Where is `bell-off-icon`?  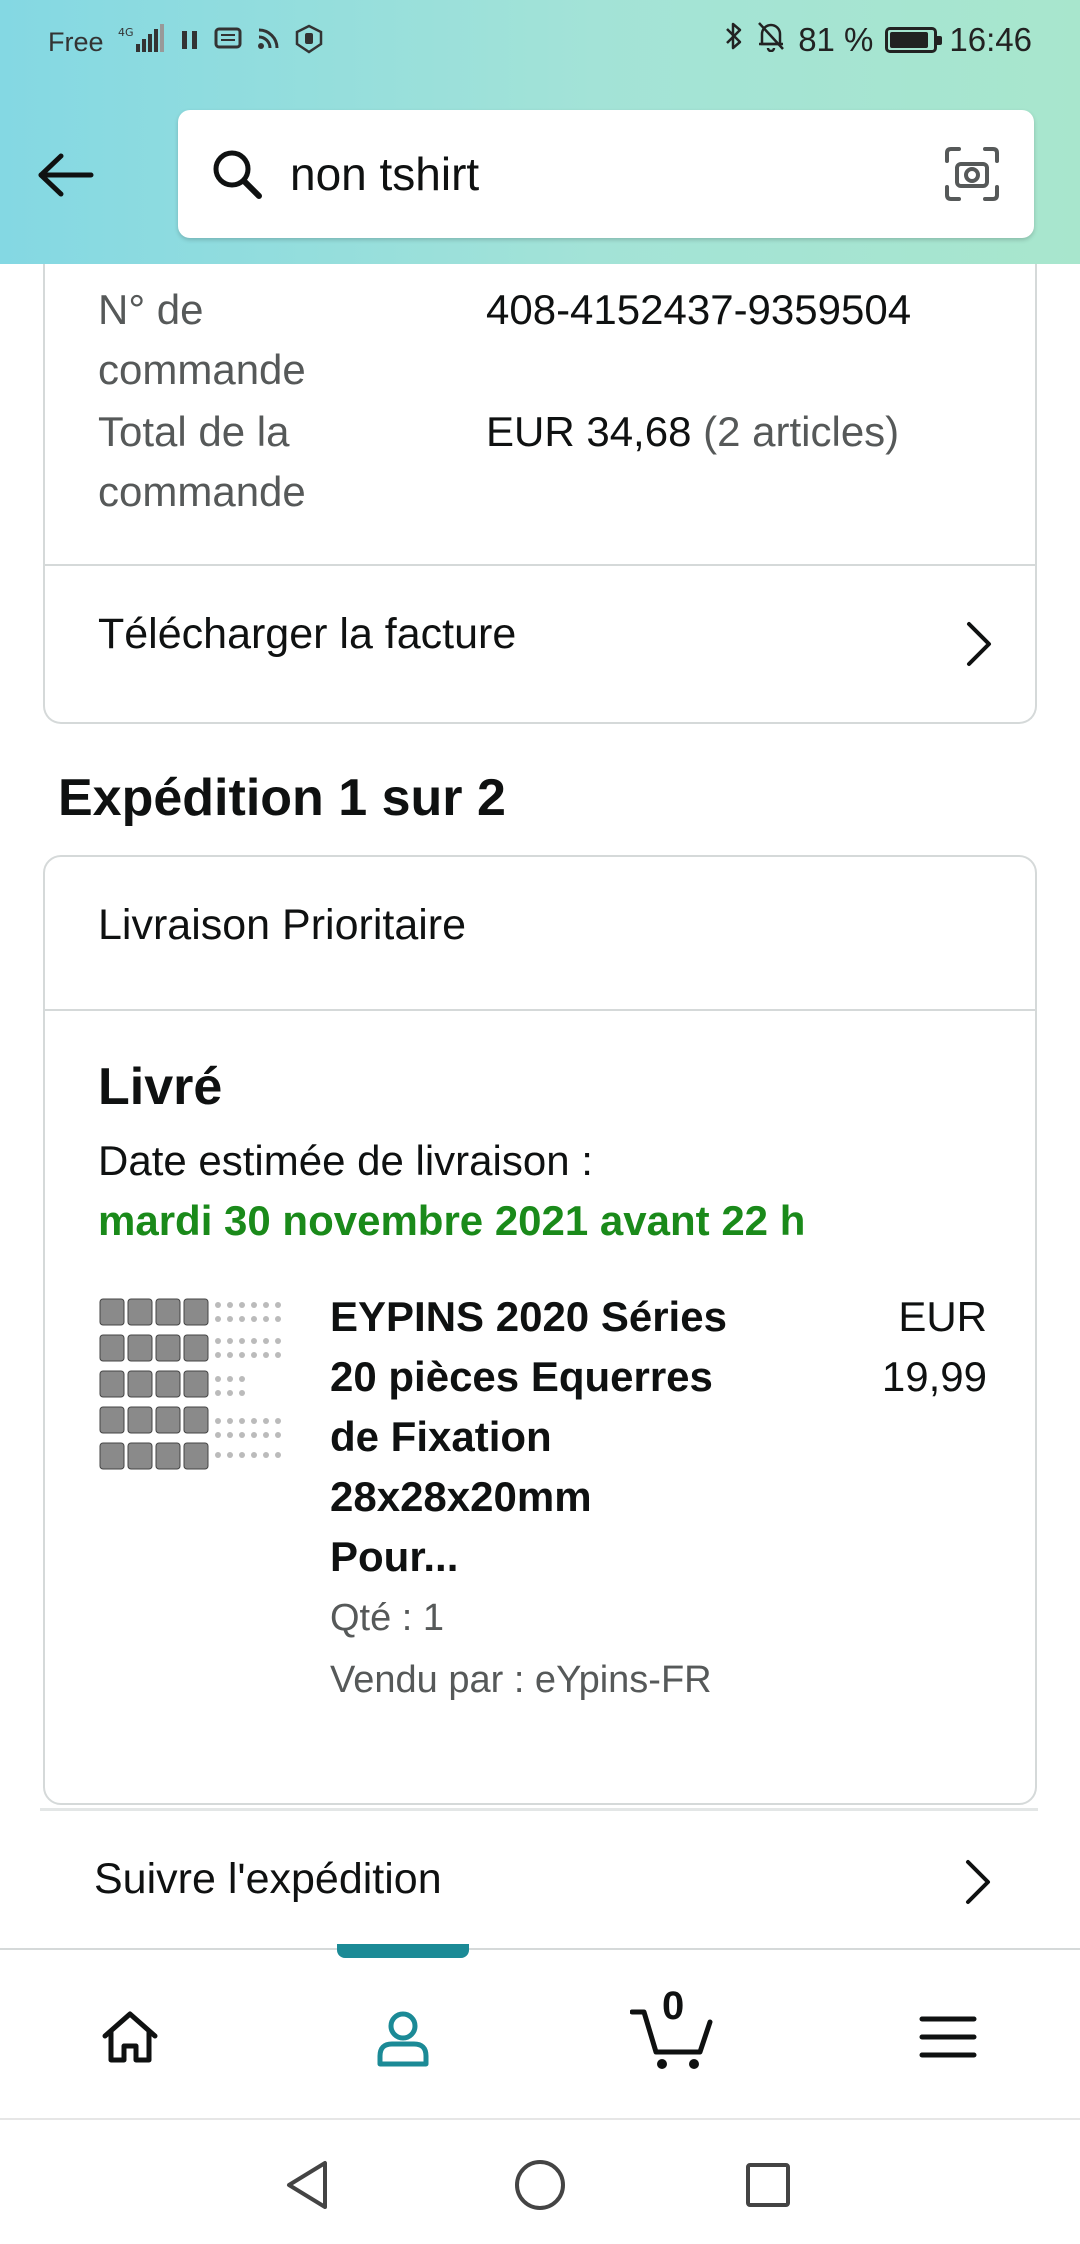
bell-off-icon is located at coordinates (771, 40).